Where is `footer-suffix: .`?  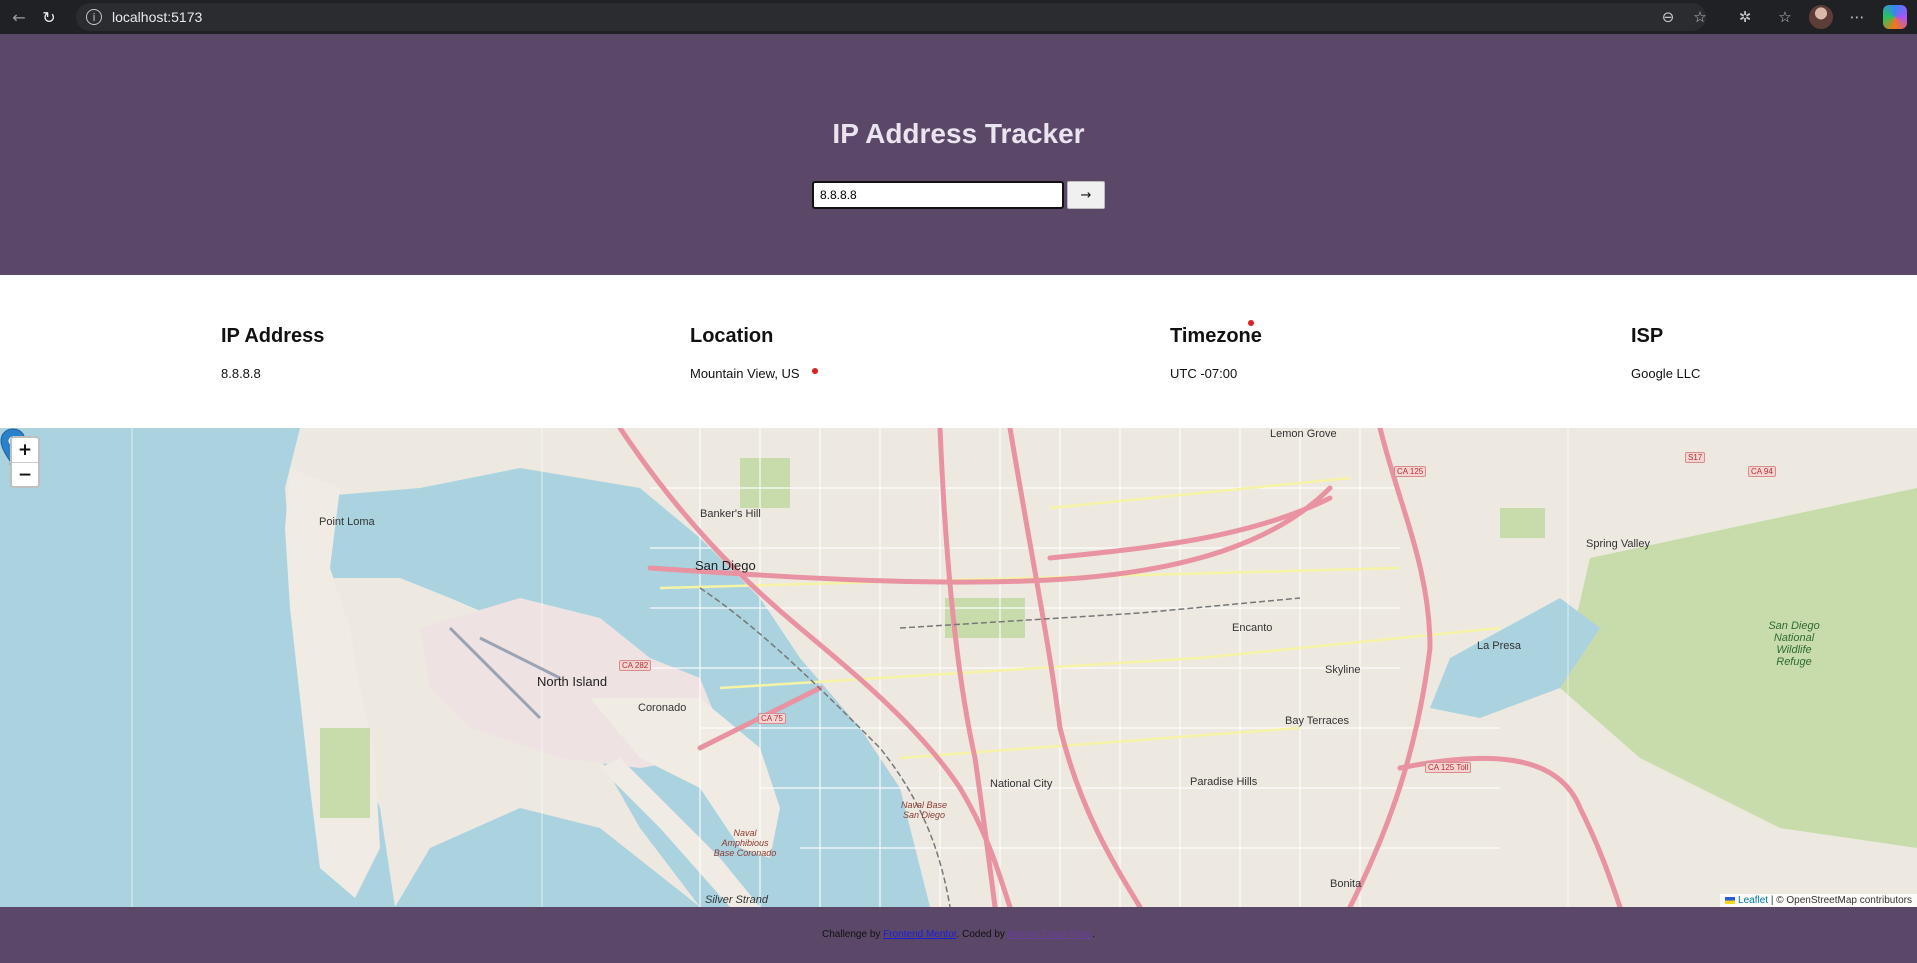
footer-suffix: . is located at coordinates (1093, 934).